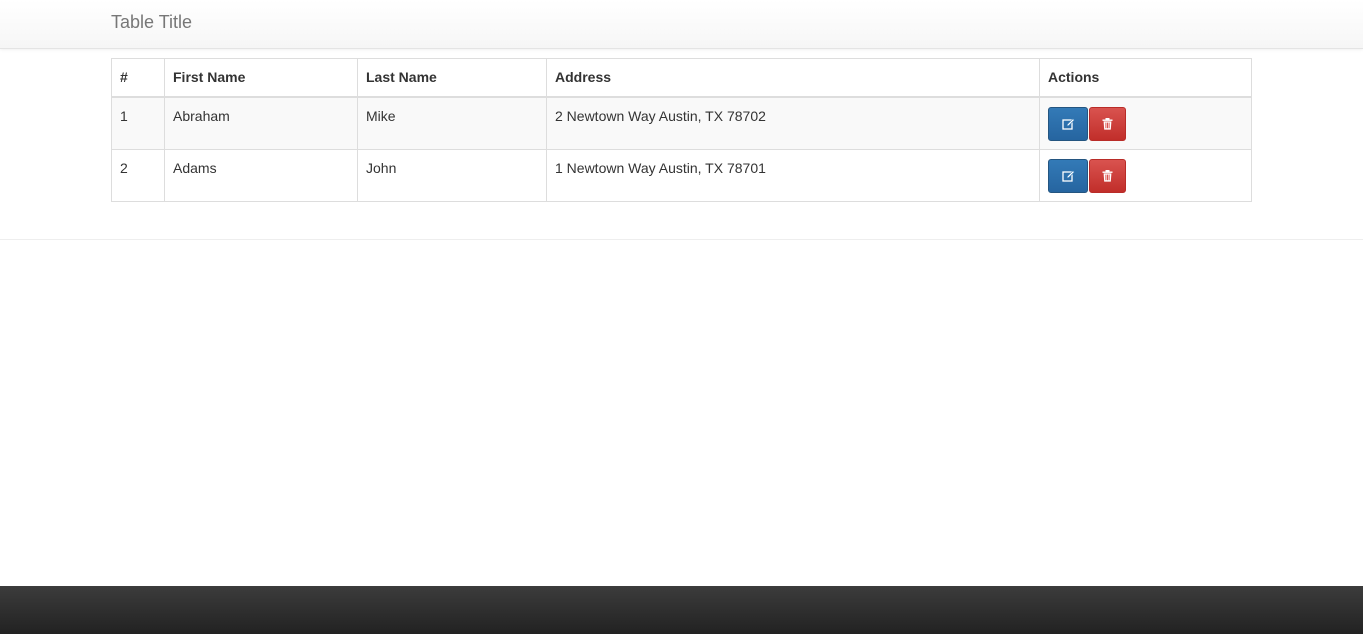 The height and width of the screenshot is (634, 1363). What do you see at coordinates (261, 78) in the screenshot?
I see `header-first-name: First Name` at bounding box center [261, 78].